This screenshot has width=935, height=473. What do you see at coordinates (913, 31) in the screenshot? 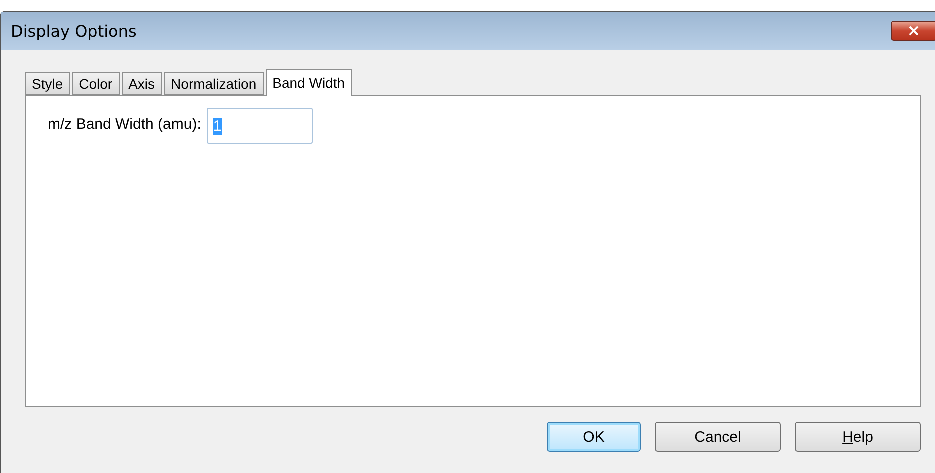
I see `close-button: ×` at bounding box center [913, 31].